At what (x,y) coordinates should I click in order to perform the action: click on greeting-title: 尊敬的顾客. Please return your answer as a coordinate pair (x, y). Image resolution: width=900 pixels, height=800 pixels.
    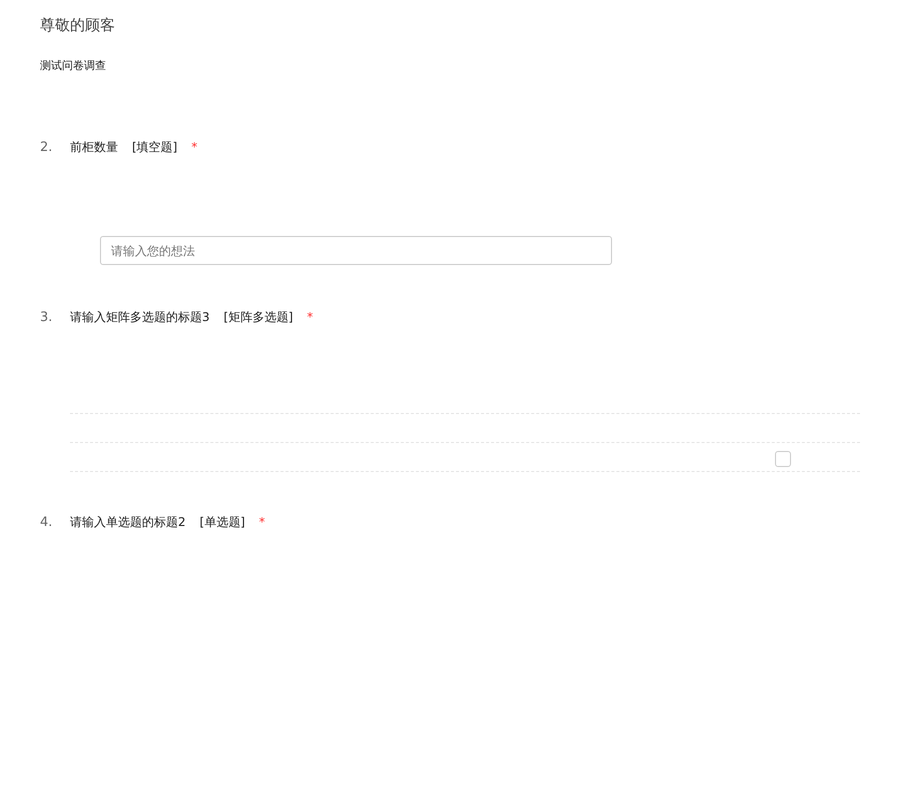
    Looking at the image, I should click on (78, 26).